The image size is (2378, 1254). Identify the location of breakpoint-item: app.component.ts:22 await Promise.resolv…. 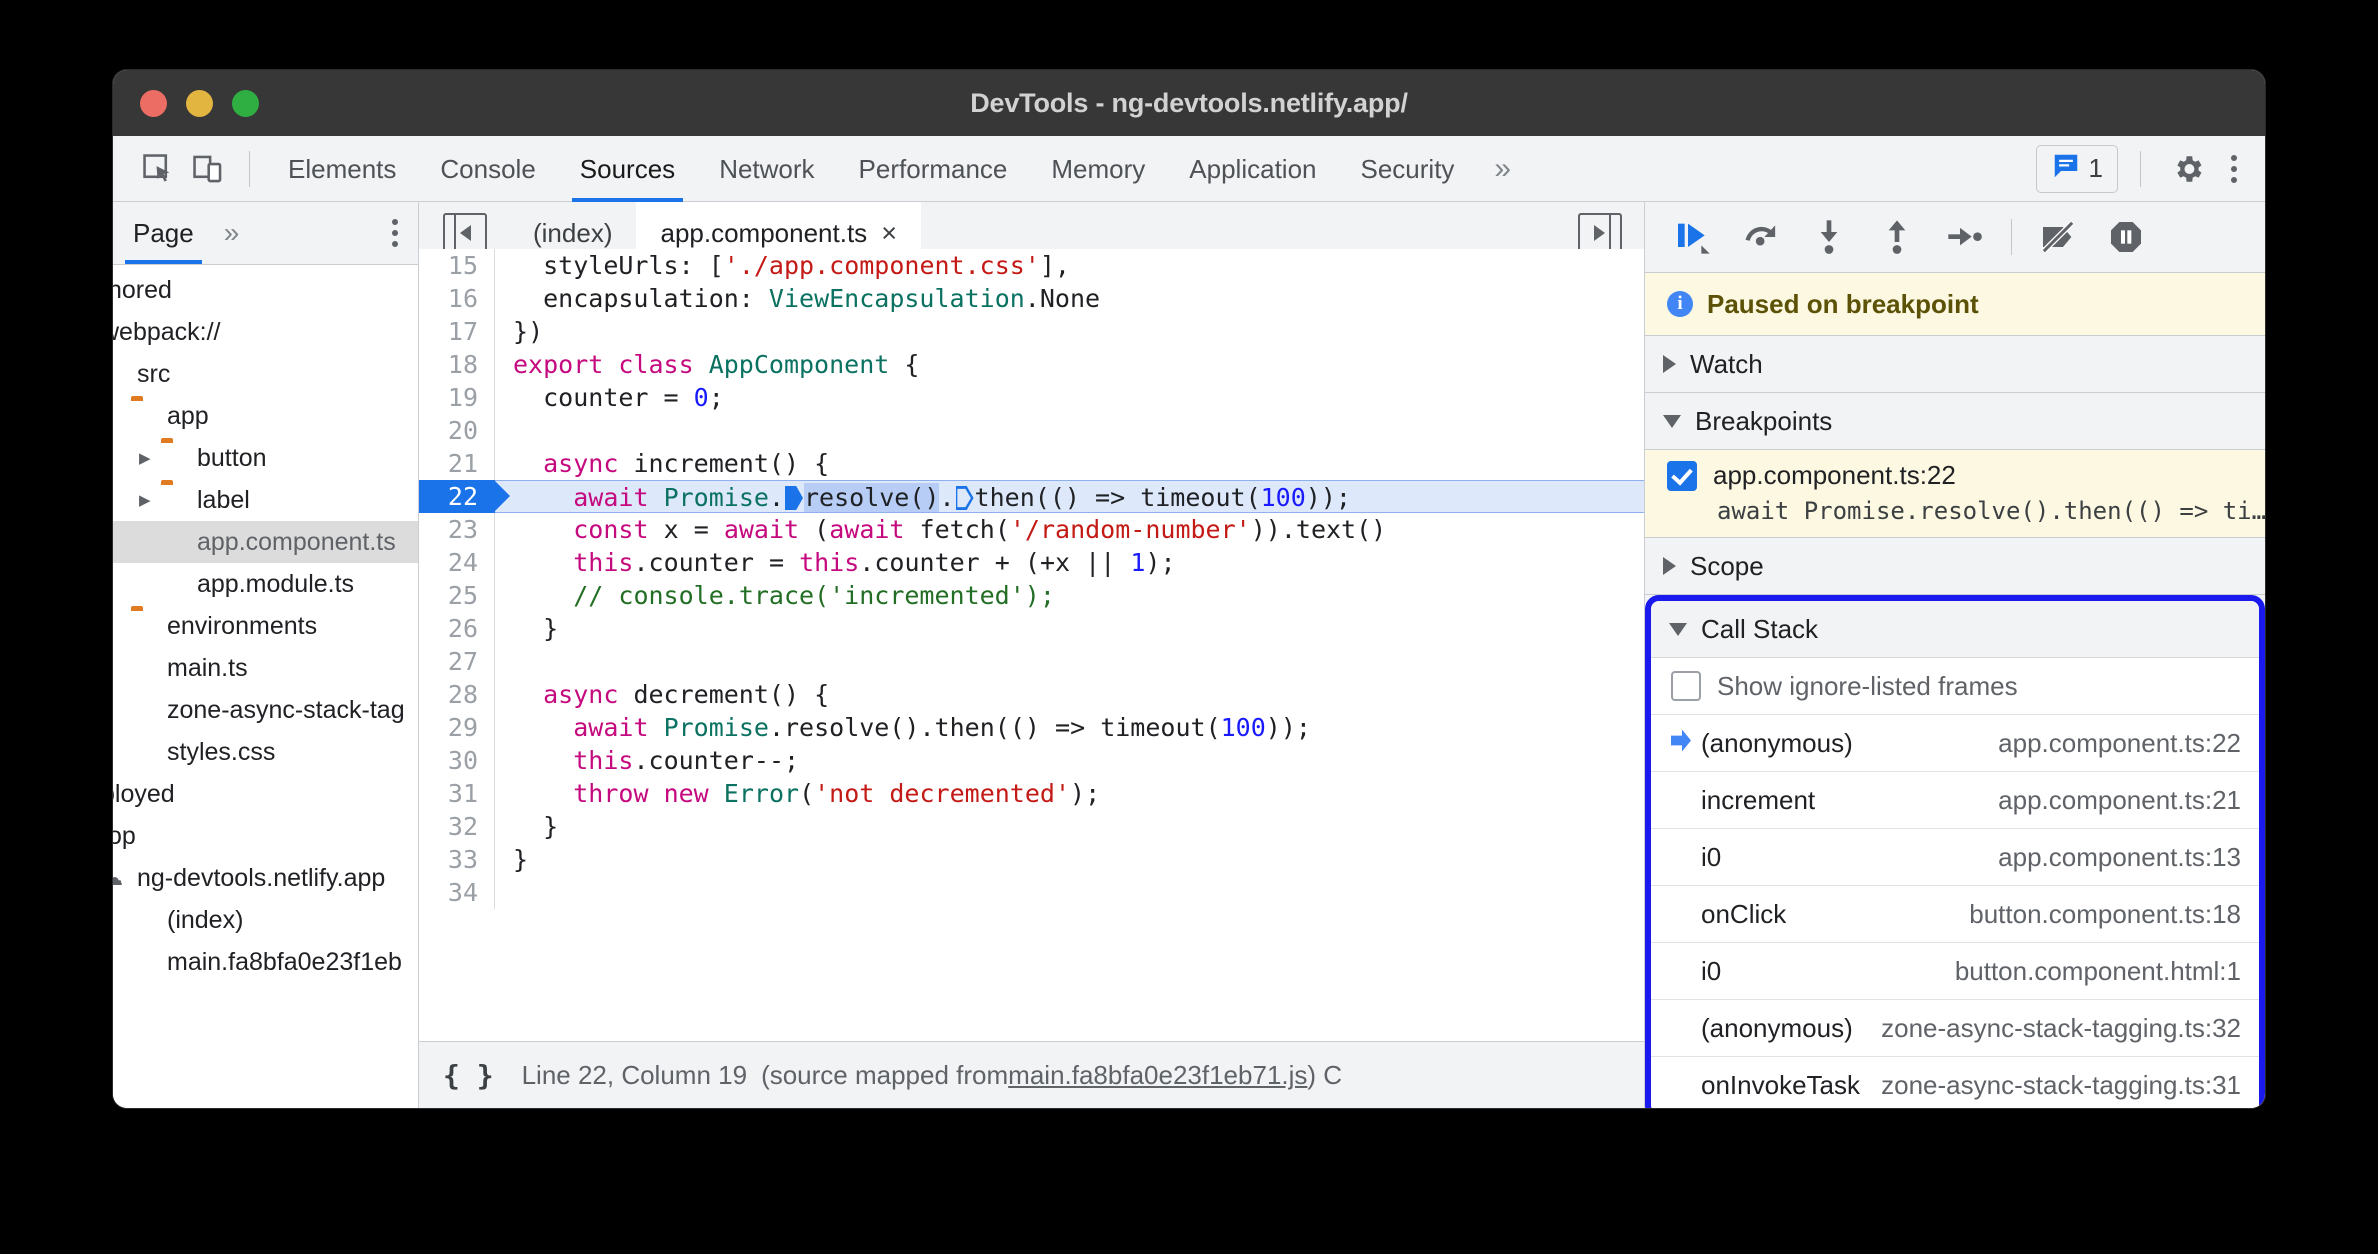
(1955, 494).